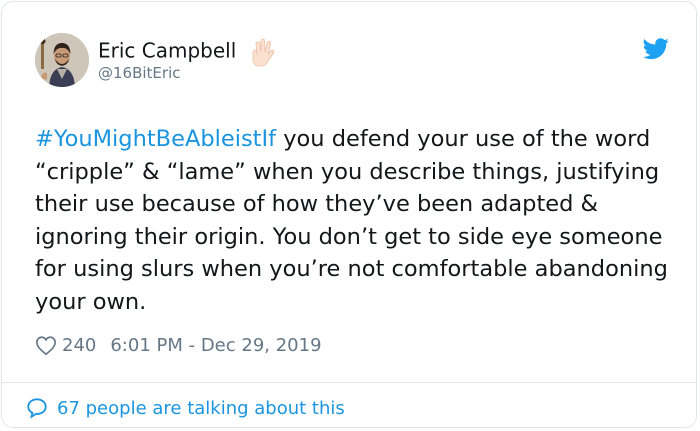 The image size is (700, 431). I want to click on author-handle: @16BitEric, so click(139, 73).